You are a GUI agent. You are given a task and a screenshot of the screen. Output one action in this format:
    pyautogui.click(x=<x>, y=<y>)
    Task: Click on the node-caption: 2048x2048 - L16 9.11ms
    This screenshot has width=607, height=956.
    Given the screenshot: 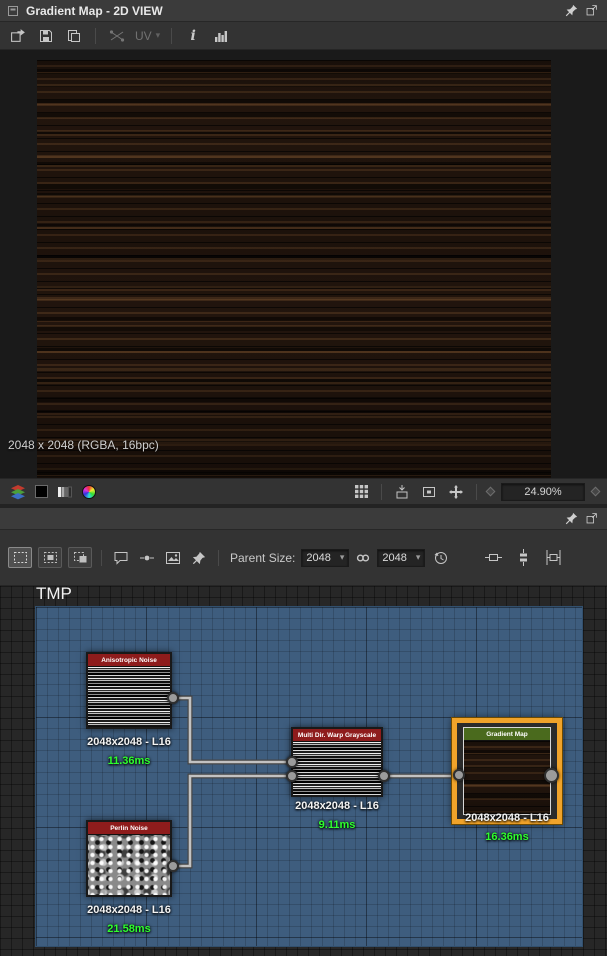 What is the action you would take?
    pyautogui.click(x=337, y=815)
    